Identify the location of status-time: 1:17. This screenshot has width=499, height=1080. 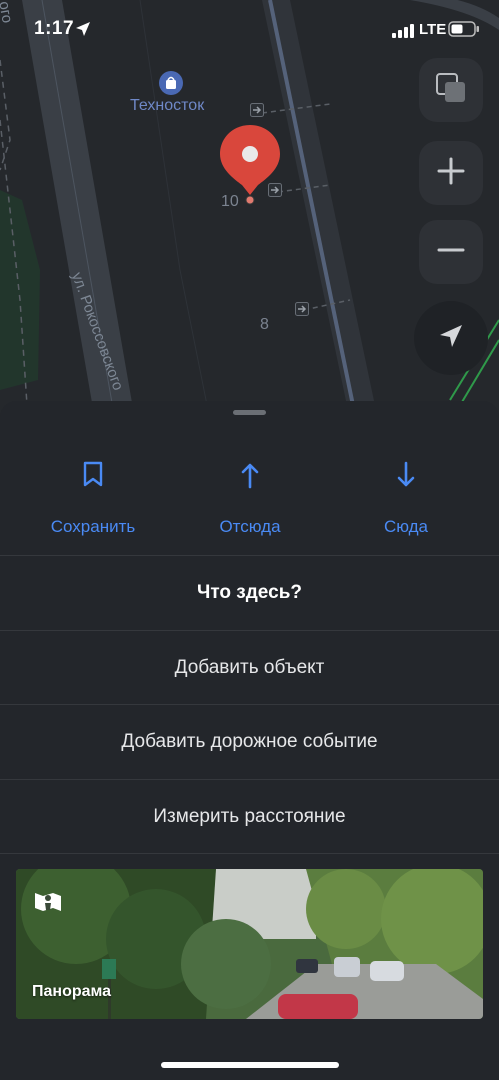
(54, 28).